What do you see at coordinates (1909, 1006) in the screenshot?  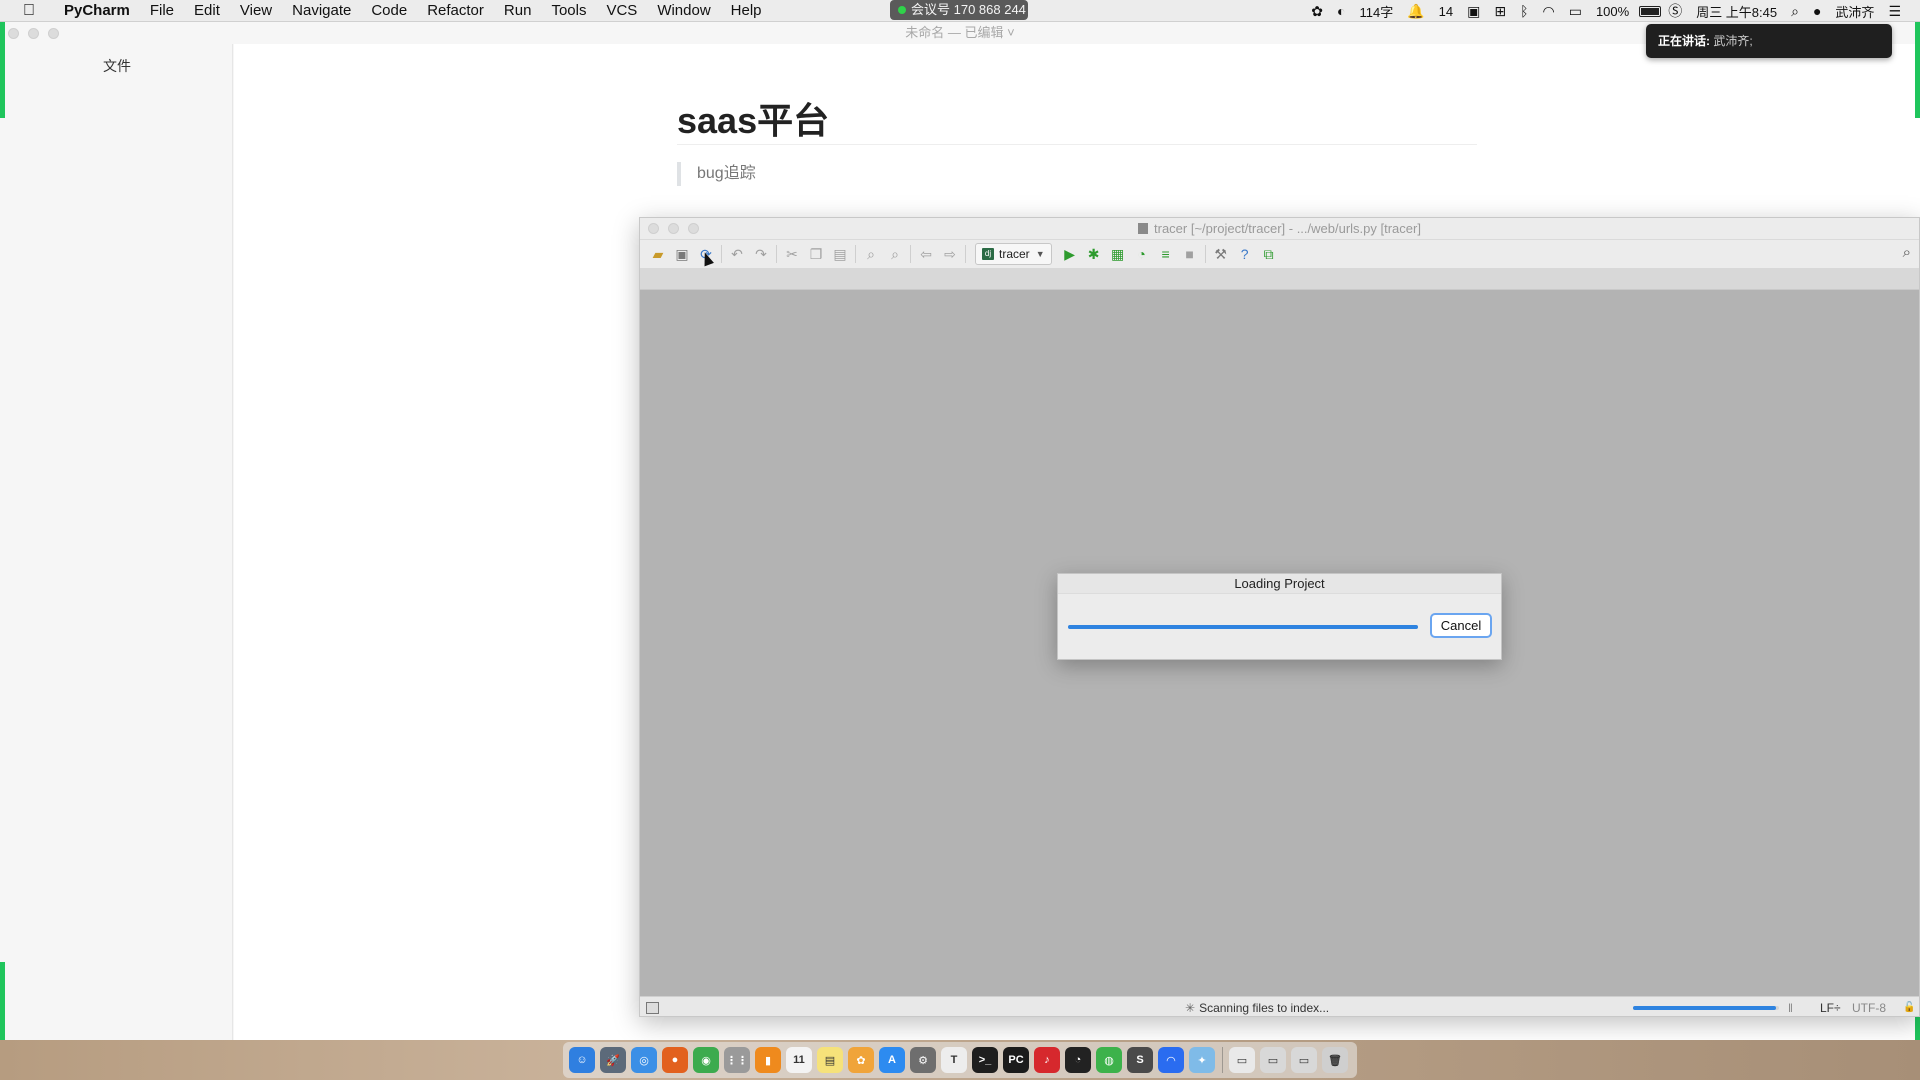 I see `lock-icon: 🔓` at bounding box center [1909, 1006].